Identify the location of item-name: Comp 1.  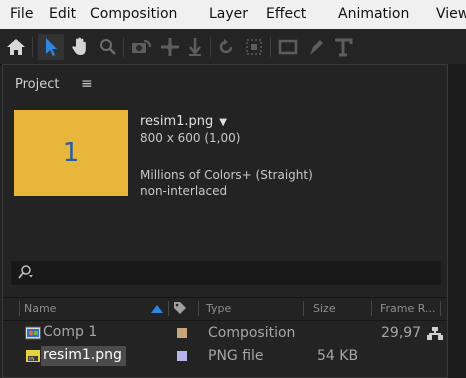
(70, 332).